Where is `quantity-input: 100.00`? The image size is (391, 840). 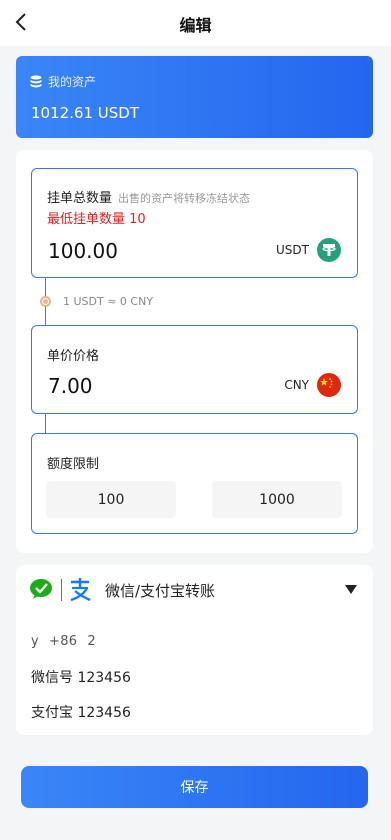
quantity-input: 100.00 is located at coordinates (83, 251).